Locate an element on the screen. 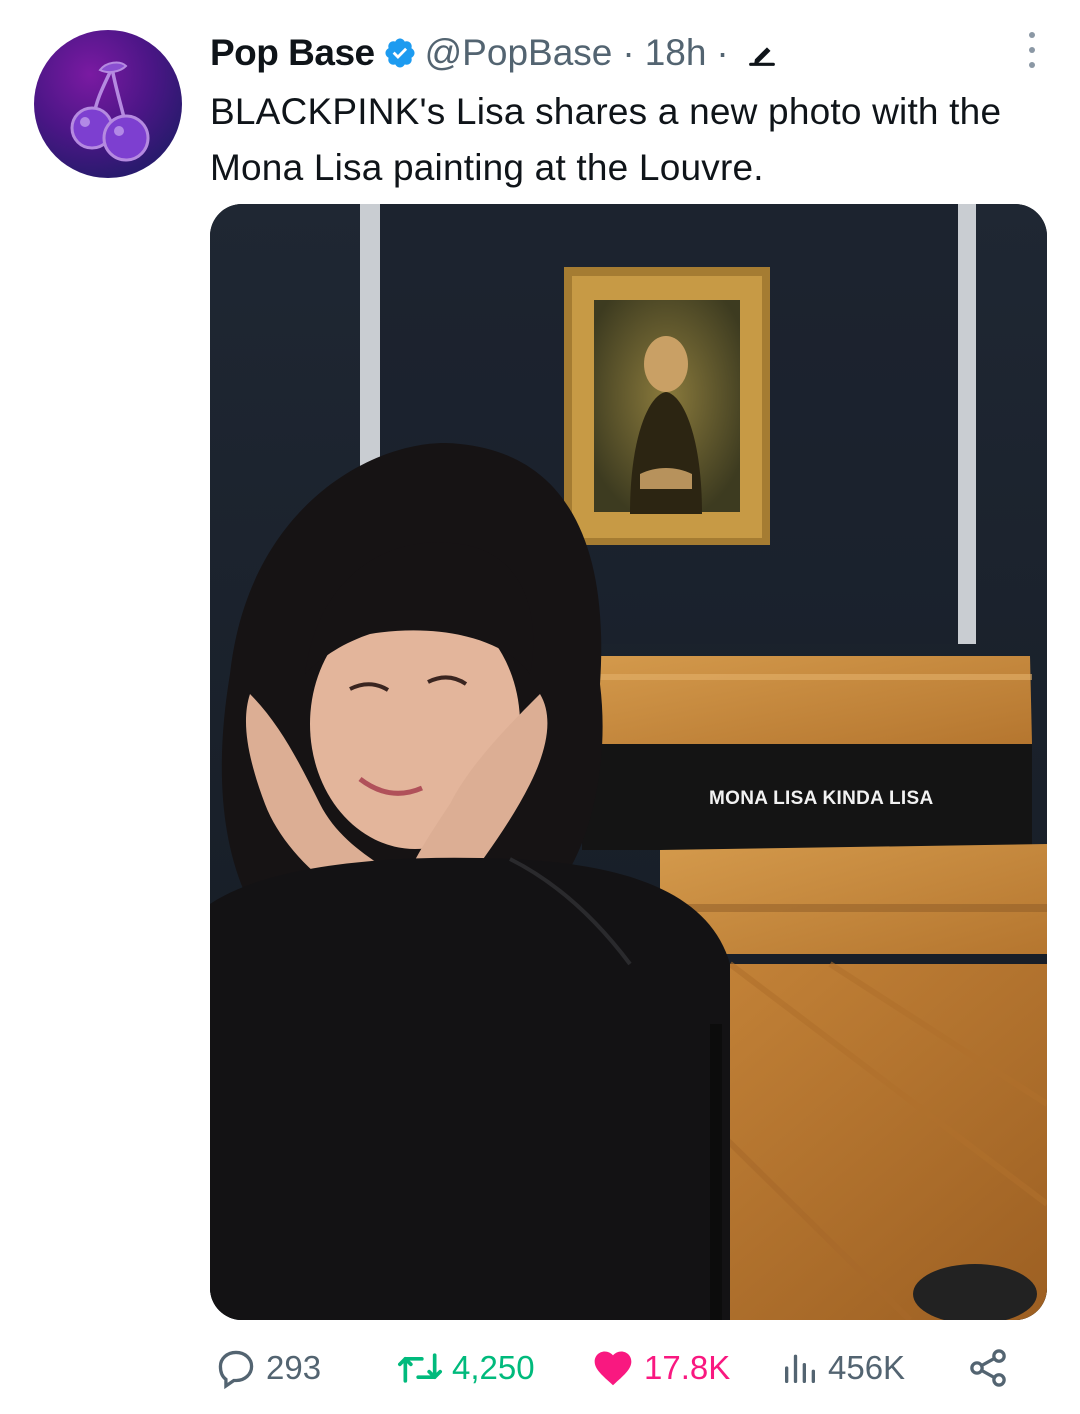 This screenshot has width=1080, height=1414. reply-button: 293 is located at coordinates (267, 1368).